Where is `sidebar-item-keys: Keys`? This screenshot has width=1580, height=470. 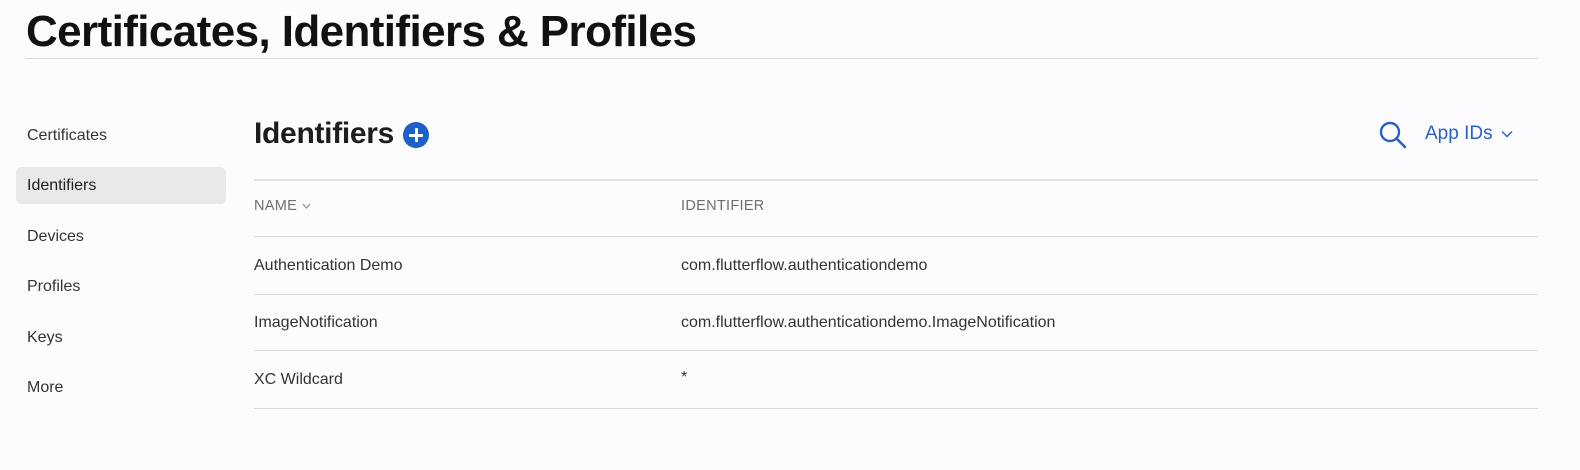 sidebar-item-keys: Keys is located at coordinates (121, 337).